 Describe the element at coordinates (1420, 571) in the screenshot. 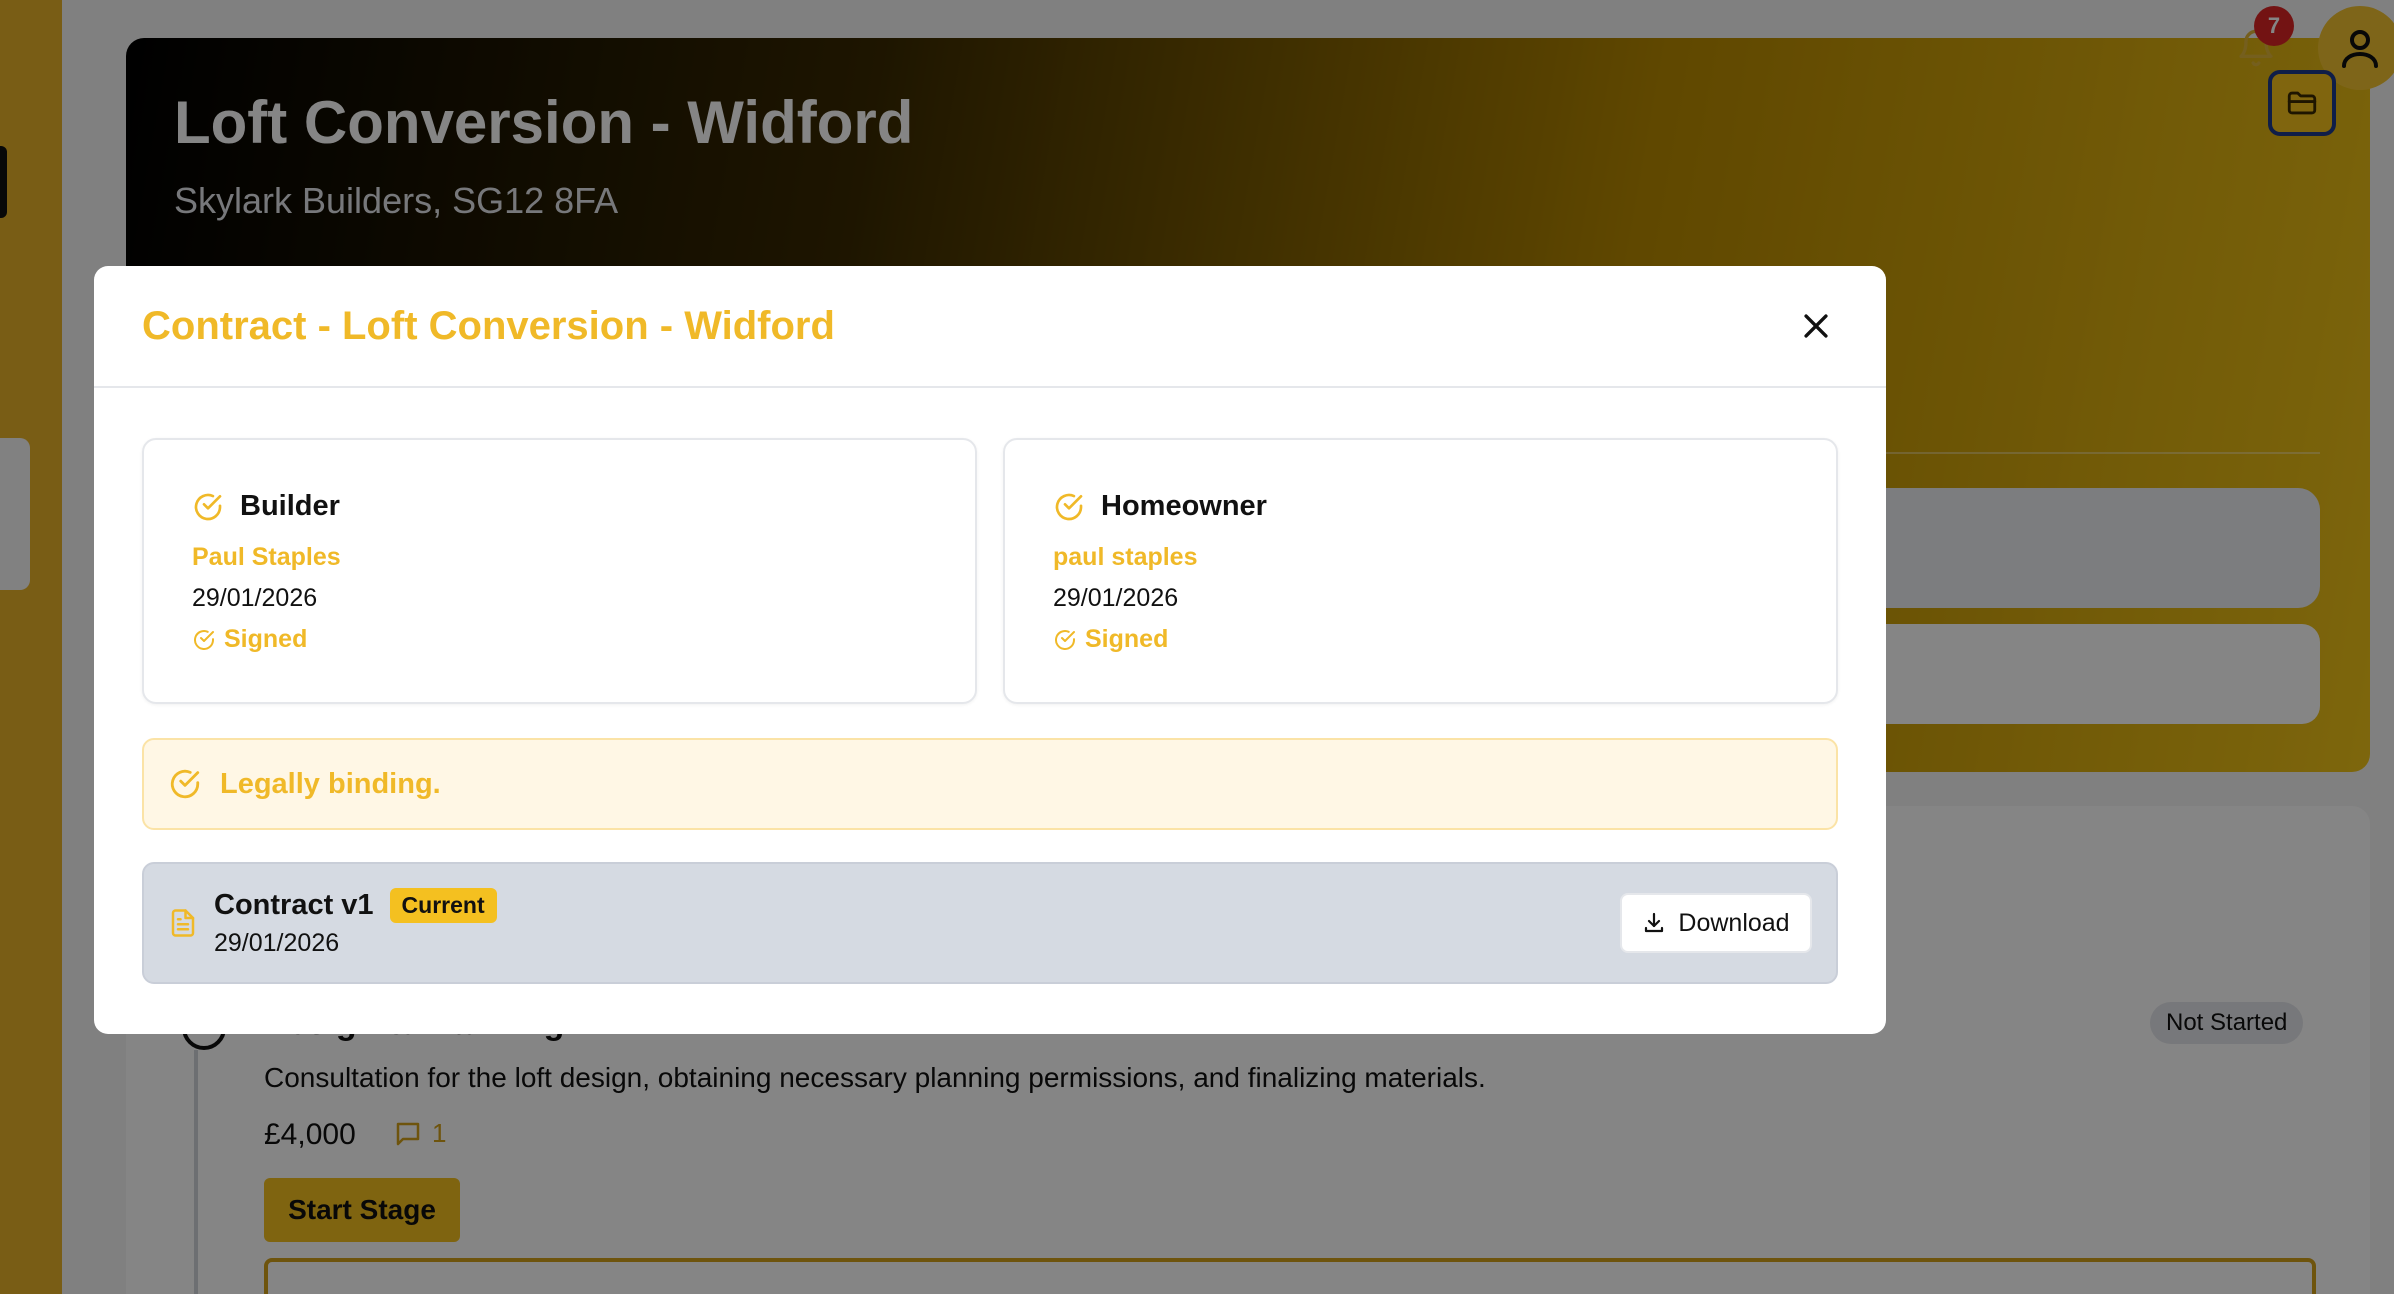

I see `homeowner-signature-card: Homeowner paul staples 29/01/2026 Signed` at that location.